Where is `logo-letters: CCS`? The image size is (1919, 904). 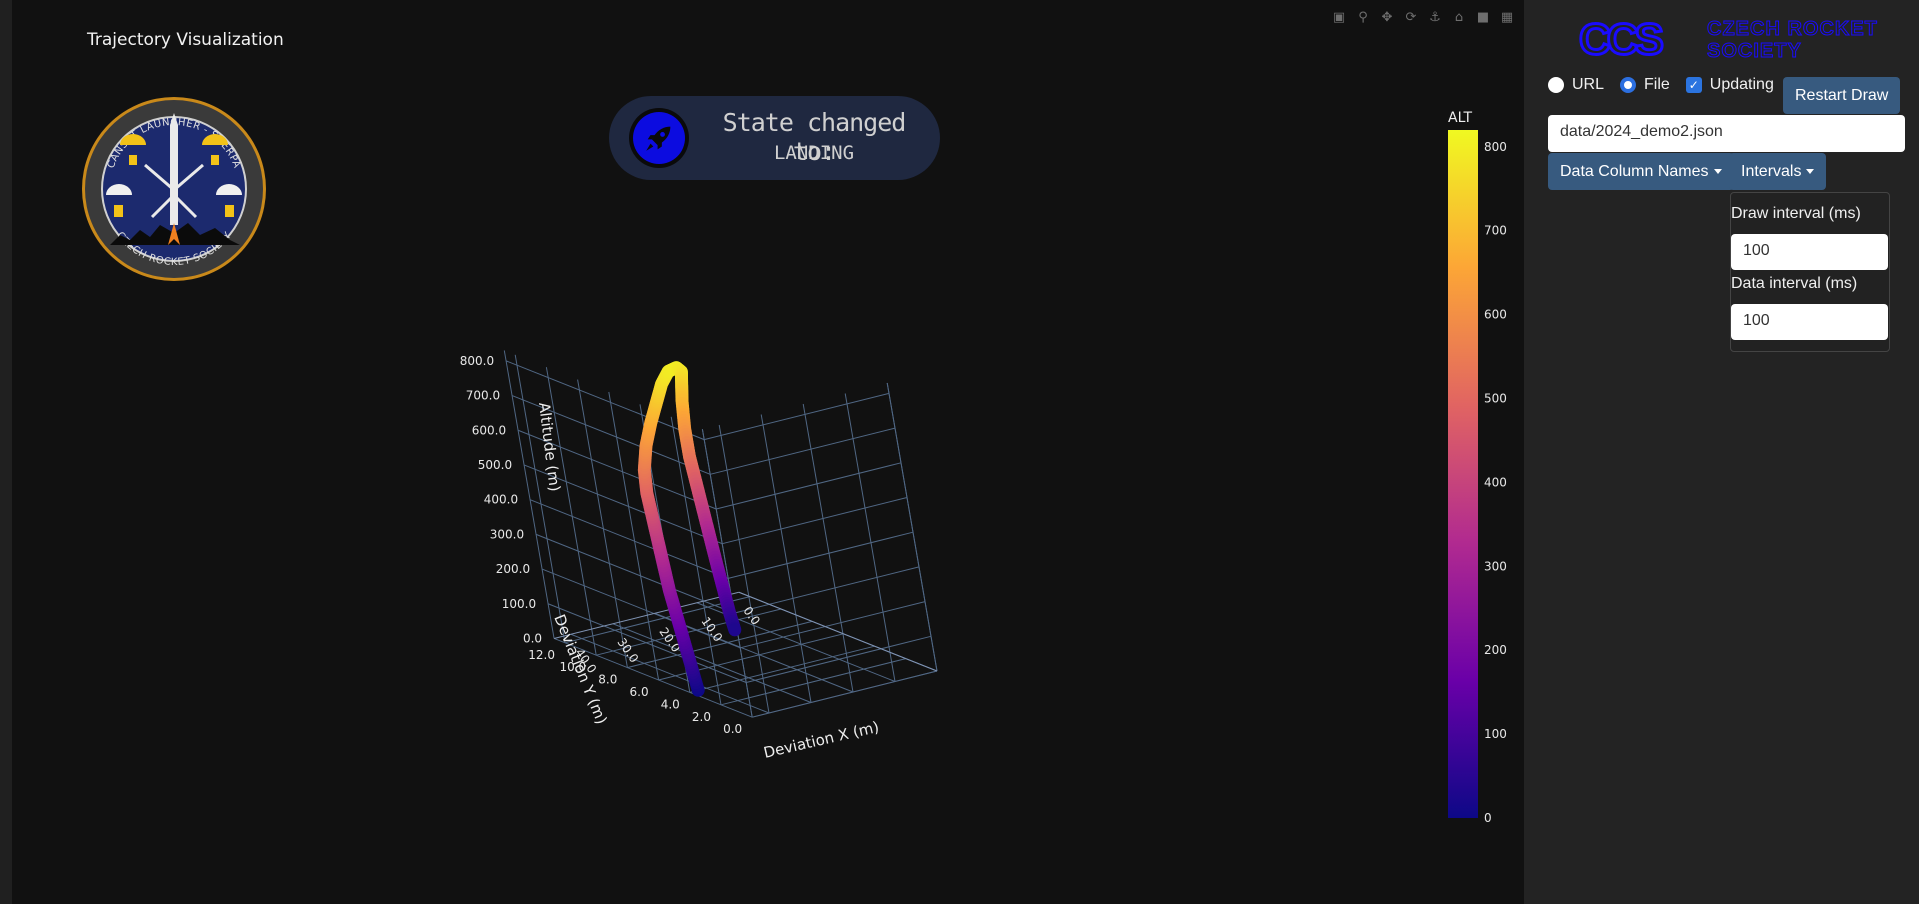 logo-letters: CCS is located at coordinates (1621, 37).